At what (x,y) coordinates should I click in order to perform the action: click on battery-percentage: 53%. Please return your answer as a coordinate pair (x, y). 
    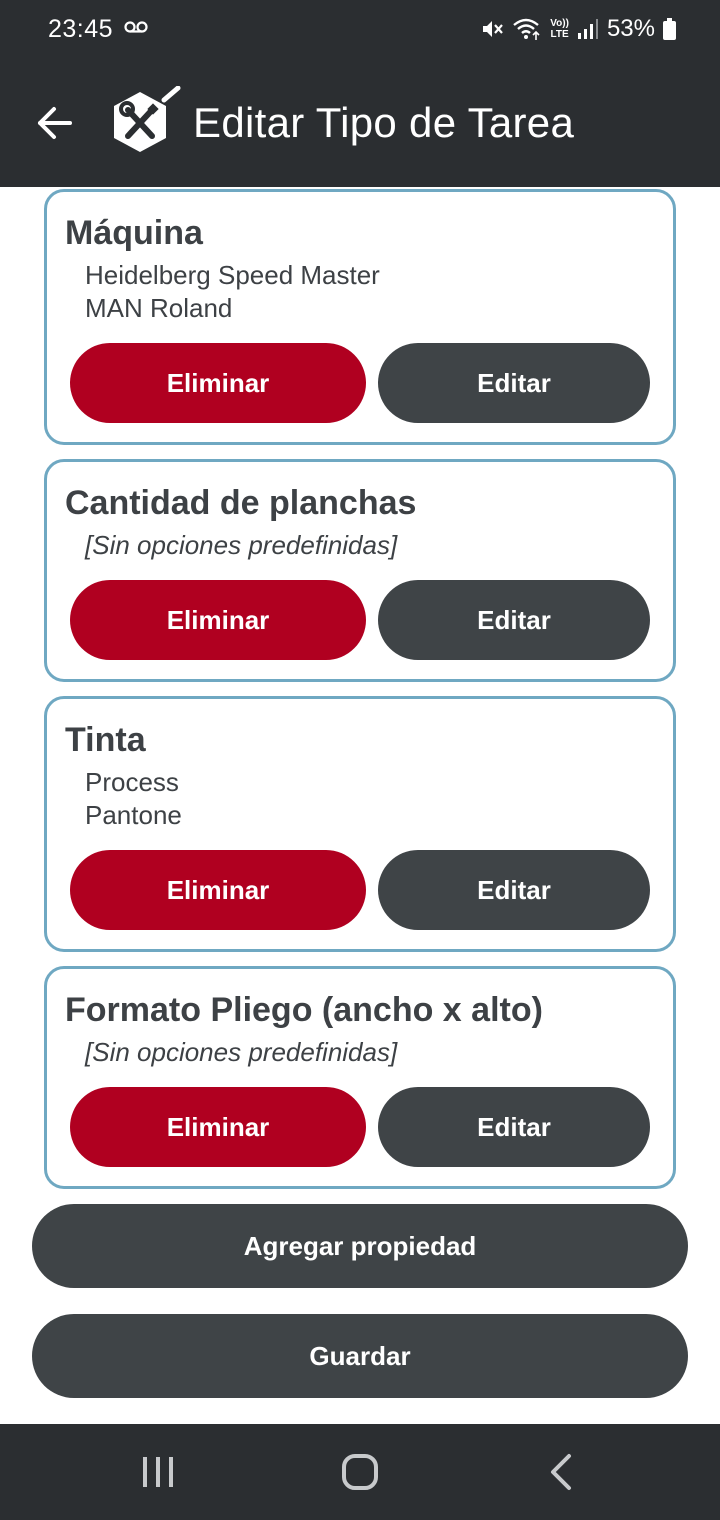
    Looking at the image, I should click on (630, 28).